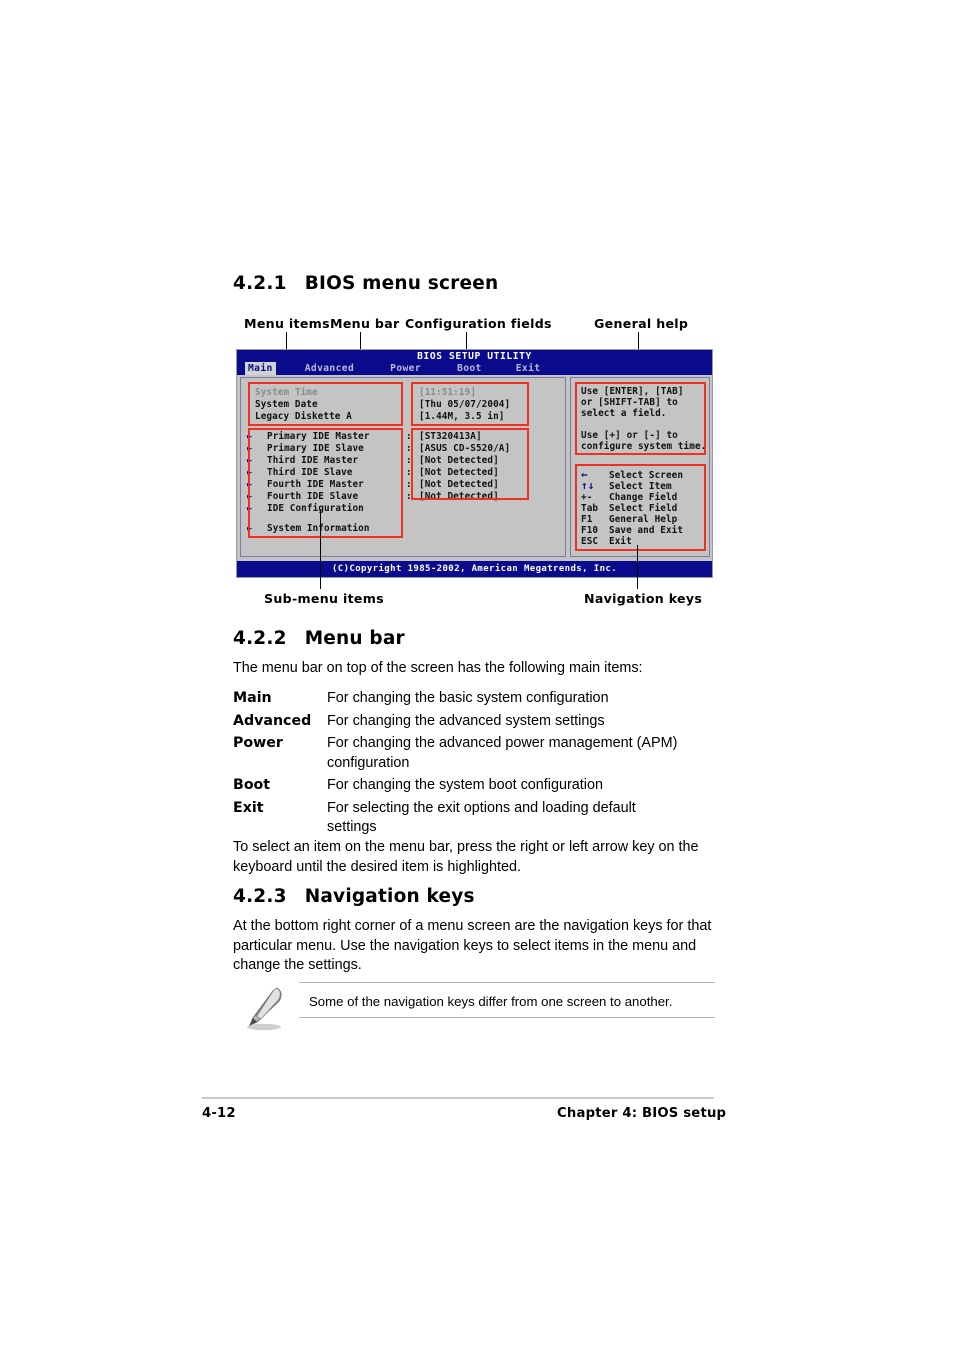 This screenshot has height=1351, width=954. What do you see at coordinates (303, 417) in the screenshot?
I see `bios-setting-name-2: Legacy Diskette A` at bounding box center [303, 417].